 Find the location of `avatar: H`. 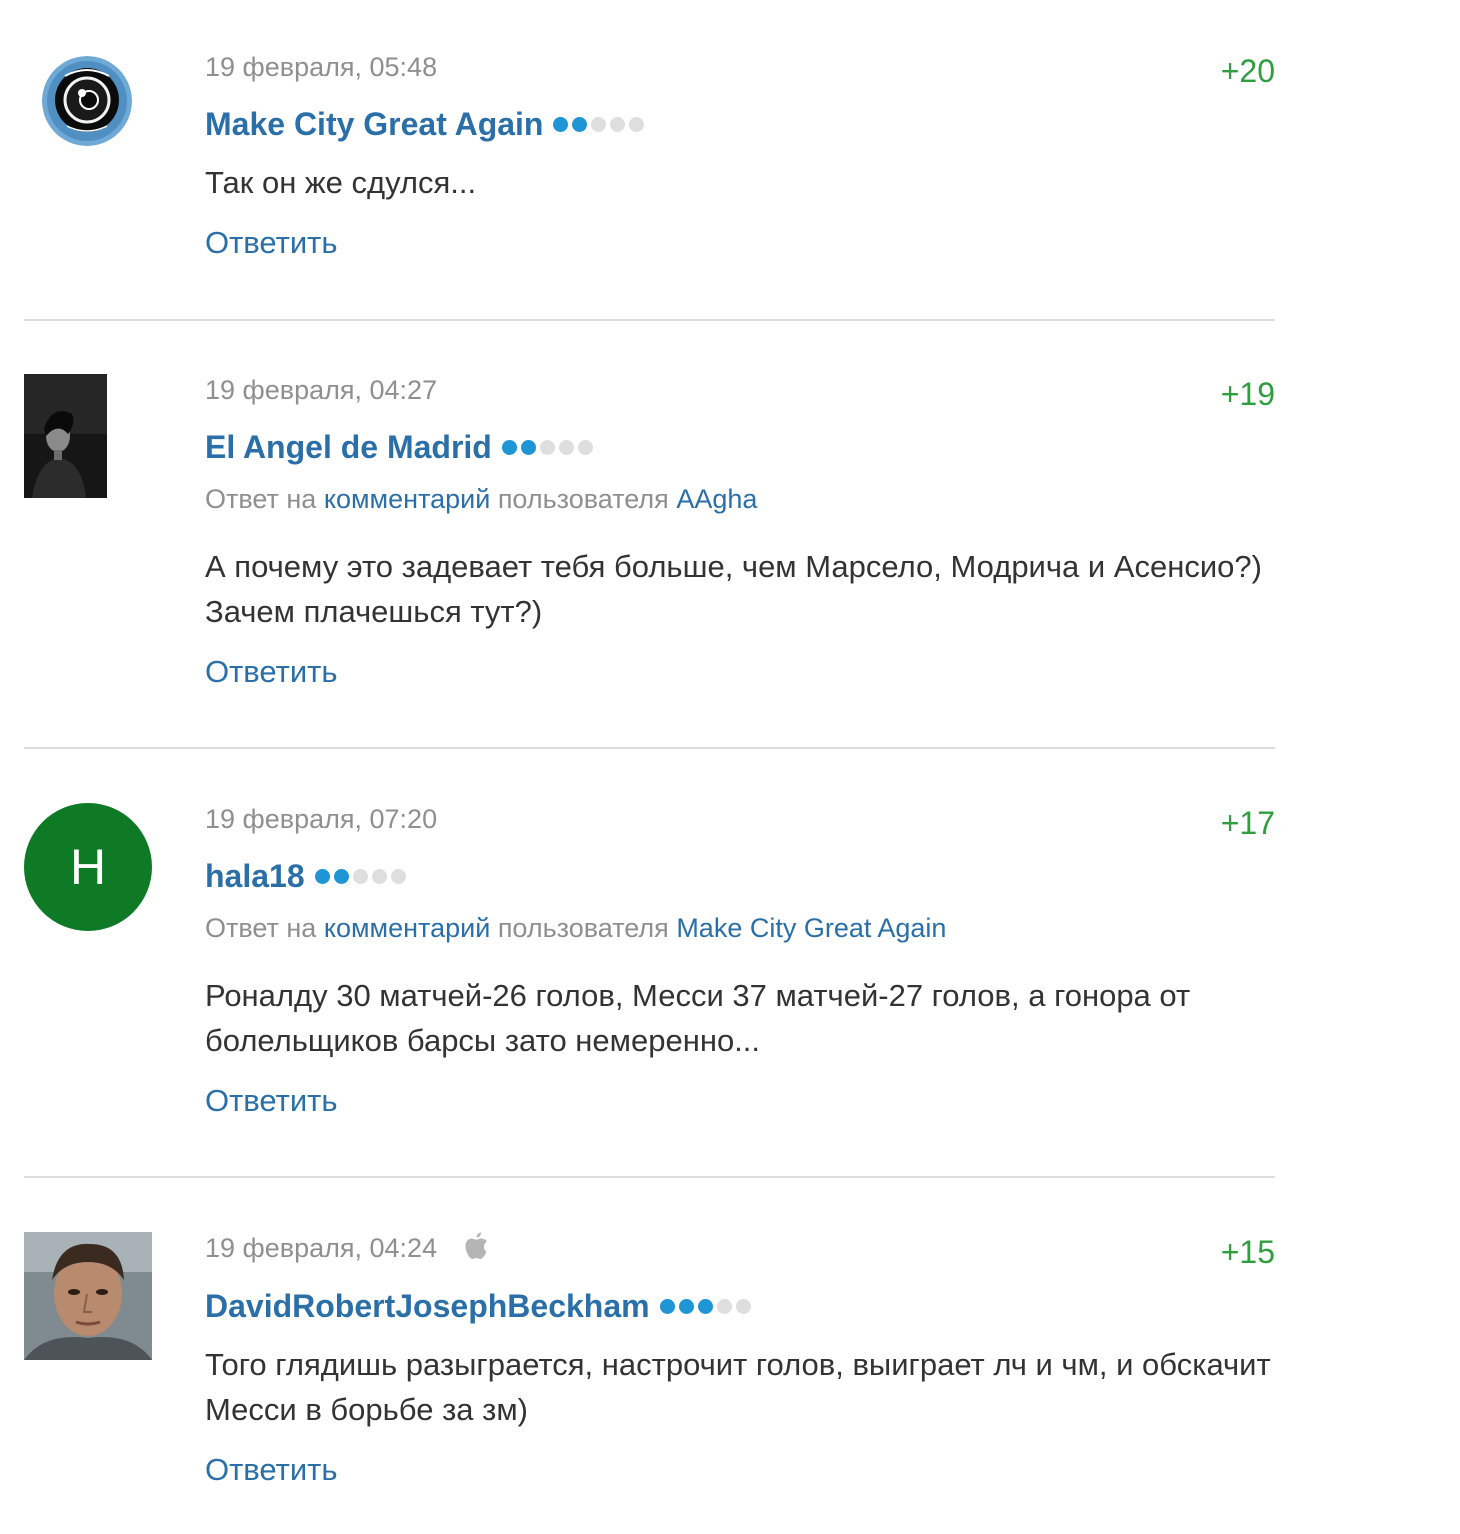

avatar: H is located at coordinates (88, 867).